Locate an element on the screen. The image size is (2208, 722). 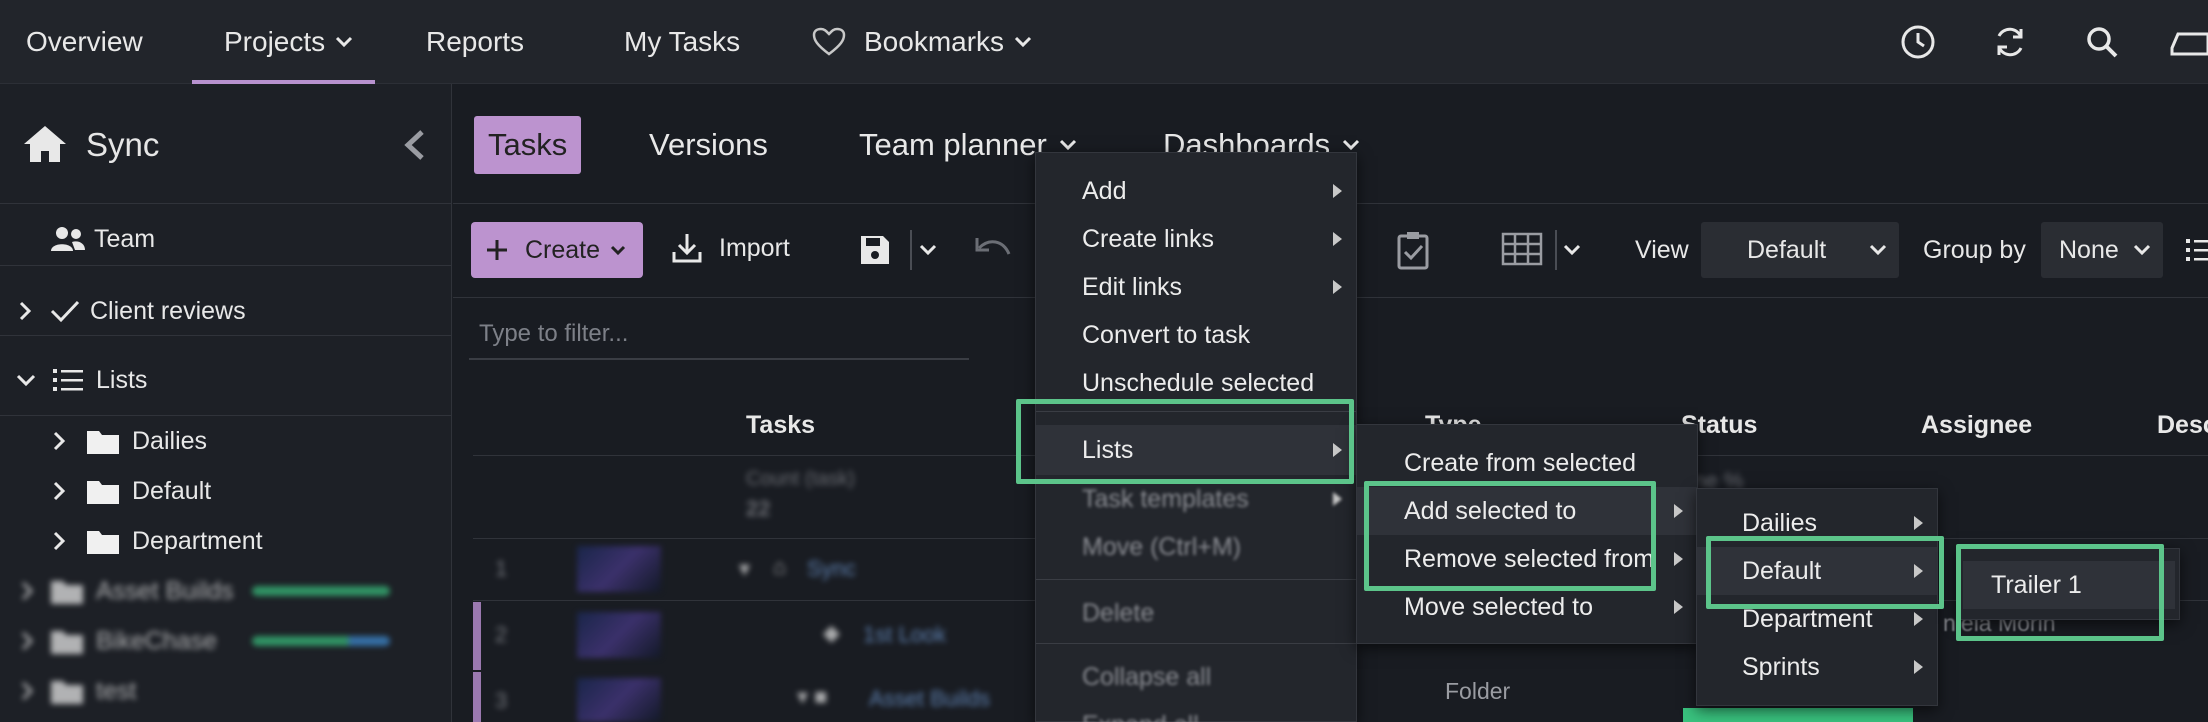
download-icon is located at coordinates (687, 248).